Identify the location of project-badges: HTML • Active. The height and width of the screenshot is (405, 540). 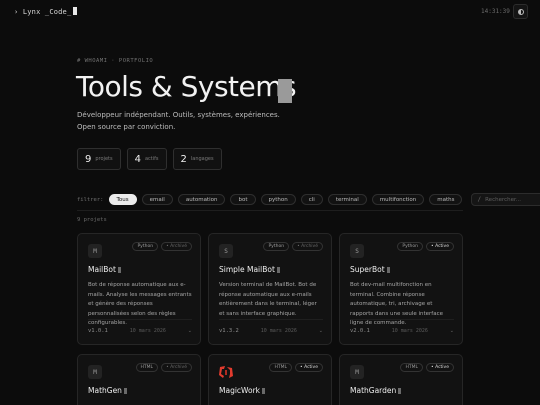
(296, 367).